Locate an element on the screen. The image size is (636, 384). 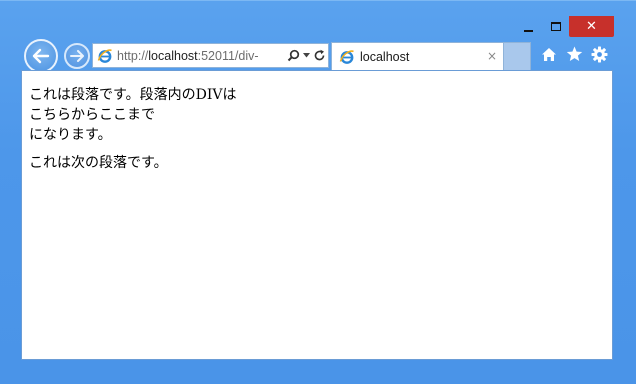
search-button is located at coordinates (293, 55).